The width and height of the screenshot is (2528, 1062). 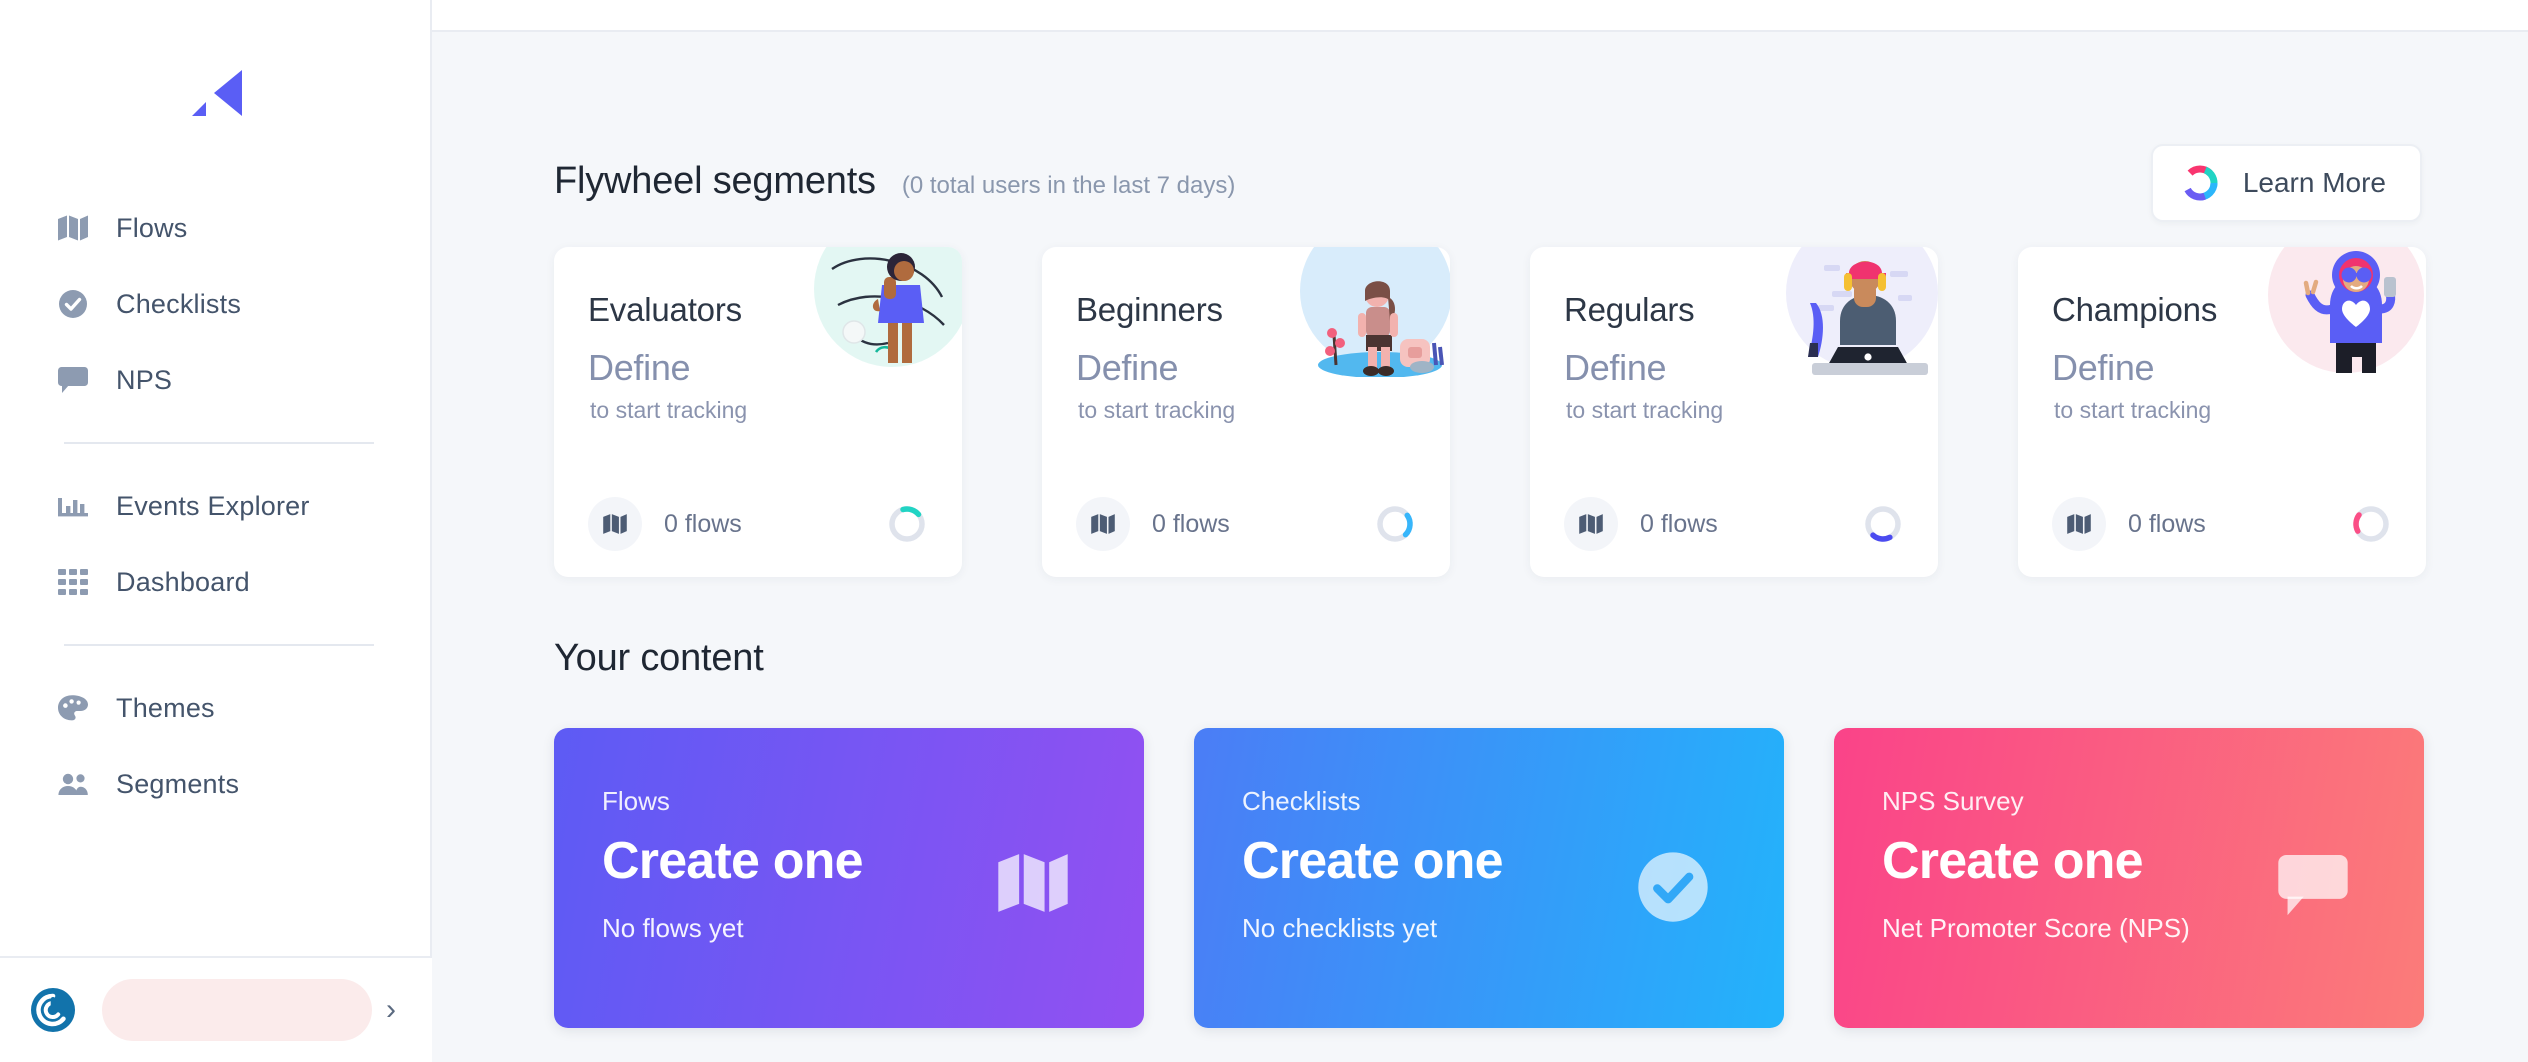 What do you see at coordinates (73, 582) in the screenshot?
I see `grid-icon` at bounding box center [73, 582].